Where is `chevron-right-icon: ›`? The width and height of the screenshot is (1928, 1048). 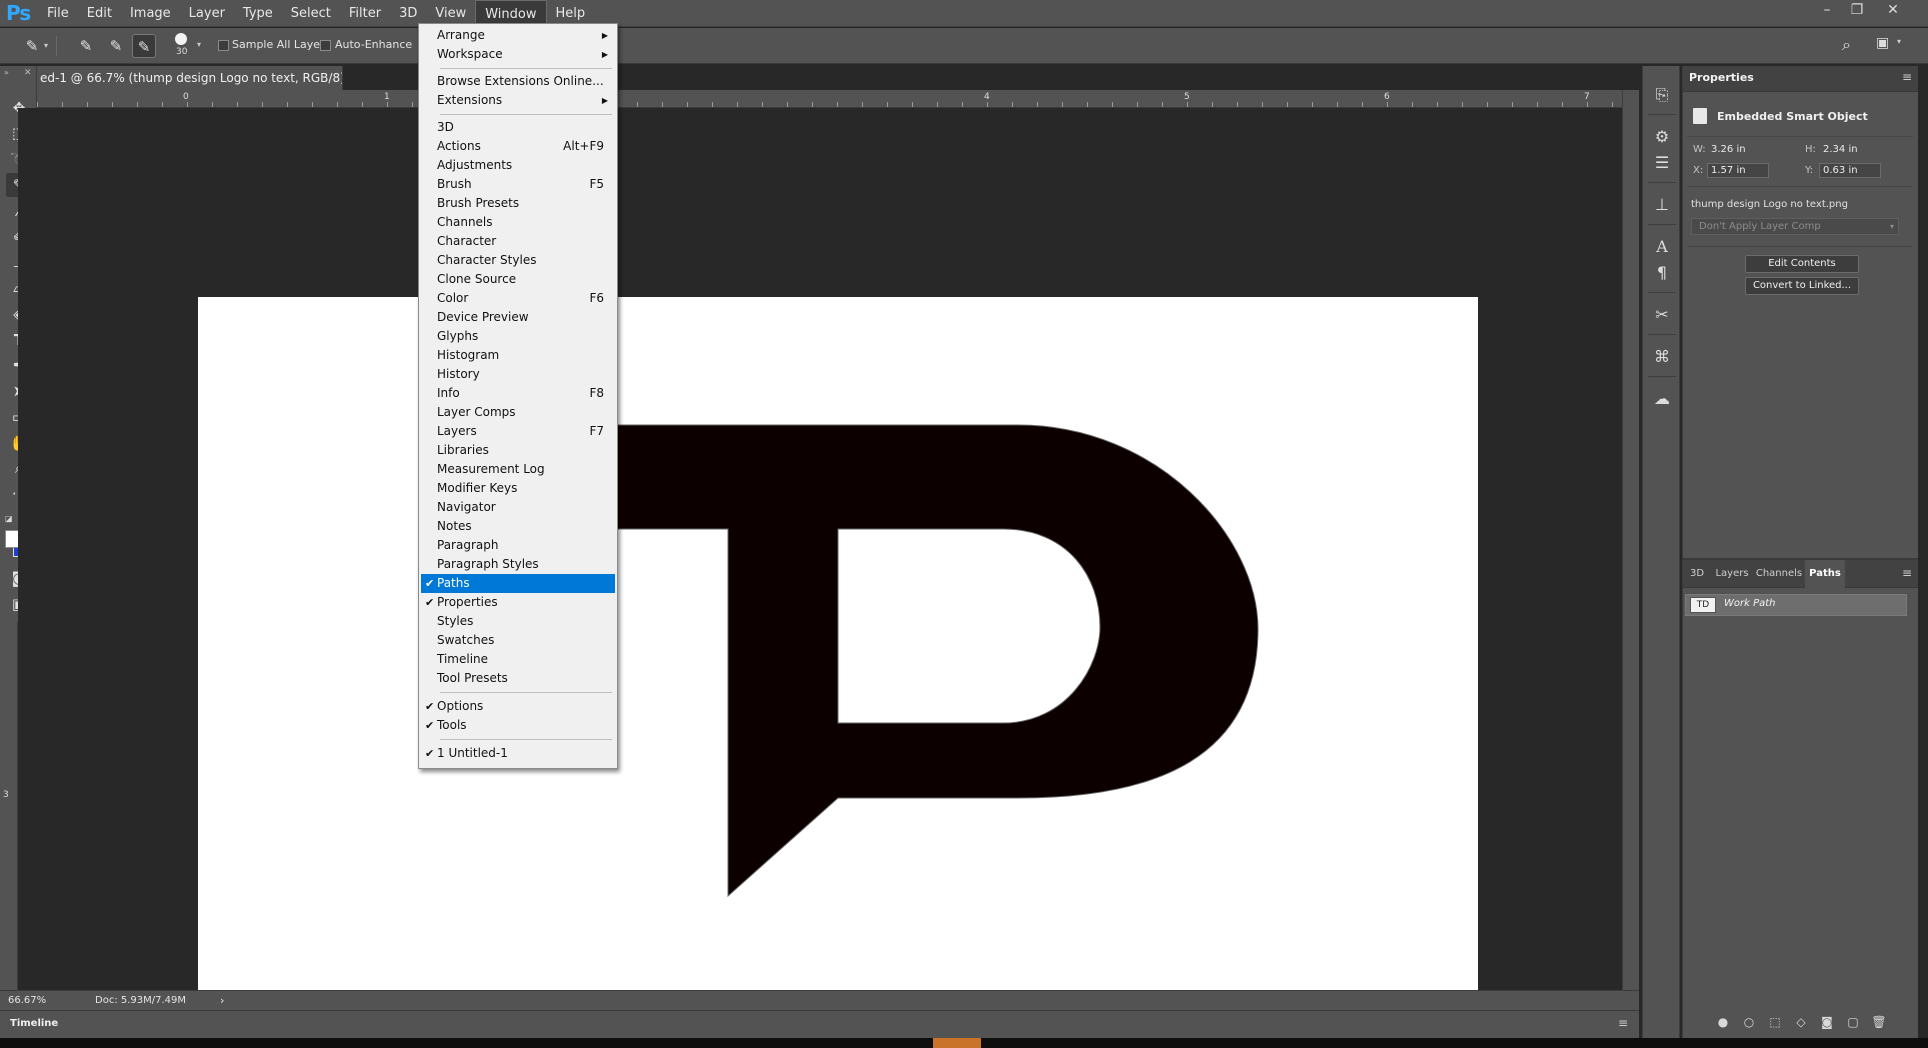
chevron-right-icon: › is located at coordinates (222, 1000).